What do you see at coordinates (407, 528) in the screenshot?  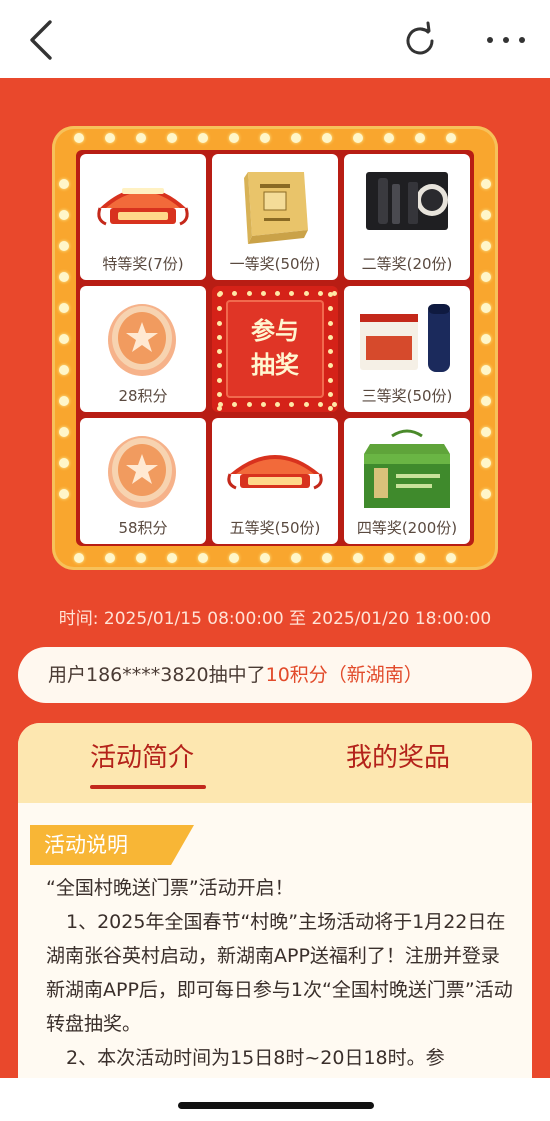 I see `prize-label: 四等奖(200份)` at bounding box center [407, 528].